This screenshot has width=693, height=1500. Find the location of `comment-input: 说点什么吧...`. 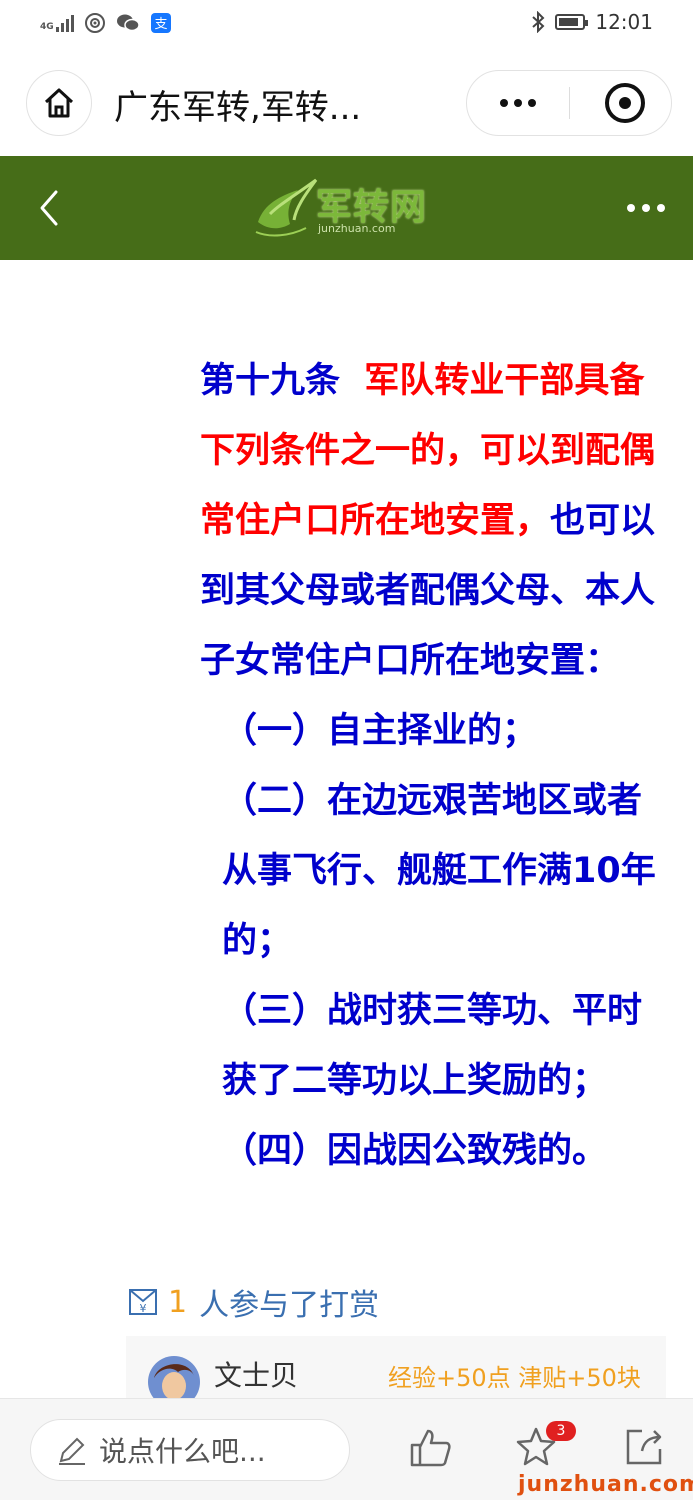

comment-input: 说点什么吧... is located at coordinates (190, 1450).